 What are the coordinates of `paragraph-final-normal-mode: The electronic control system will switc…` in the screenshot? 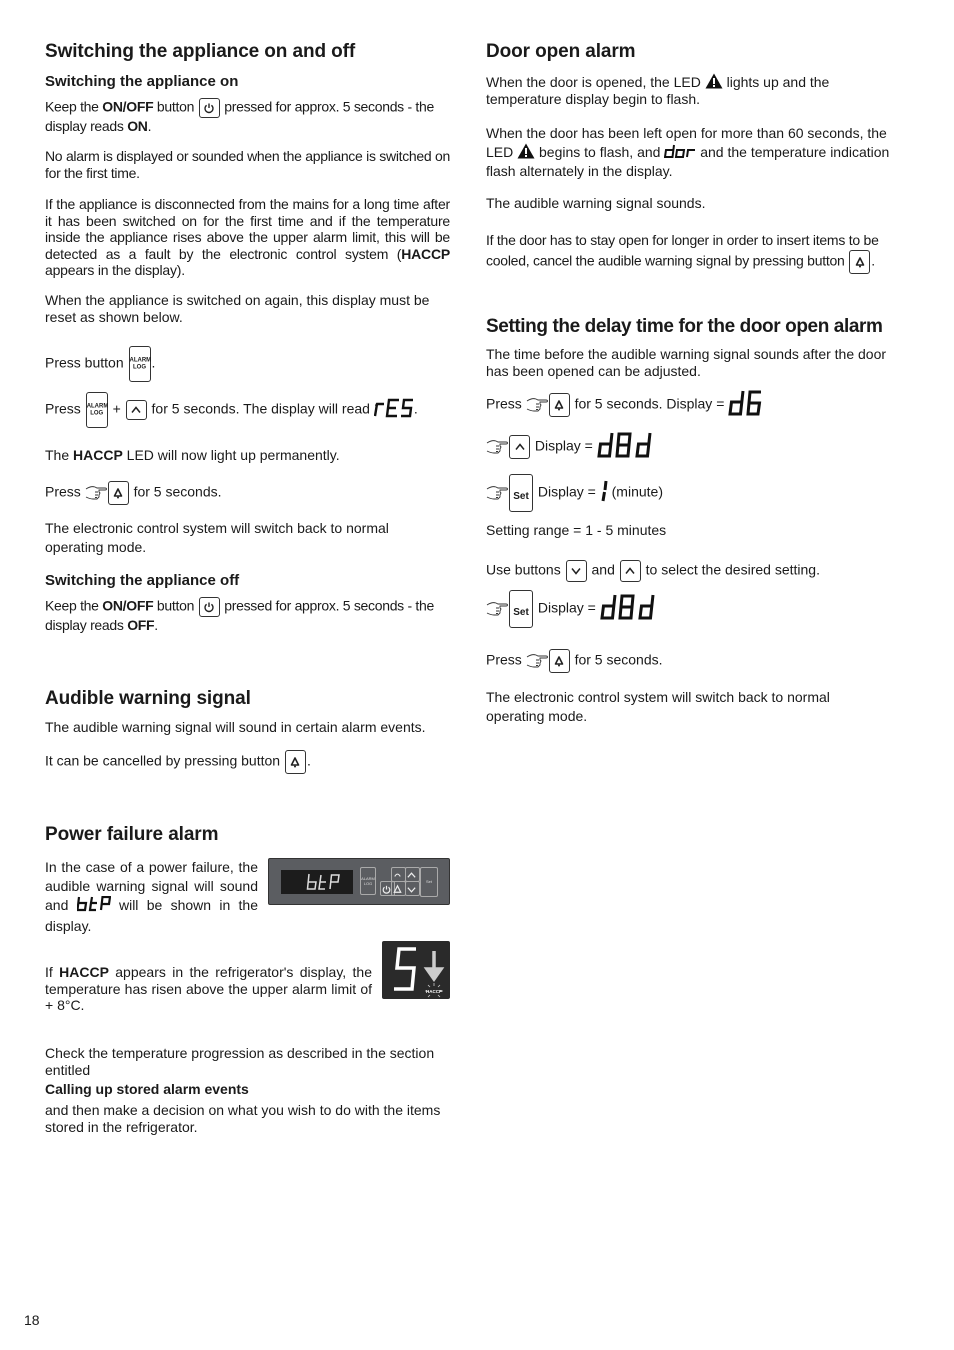 It's located at (658, 706).